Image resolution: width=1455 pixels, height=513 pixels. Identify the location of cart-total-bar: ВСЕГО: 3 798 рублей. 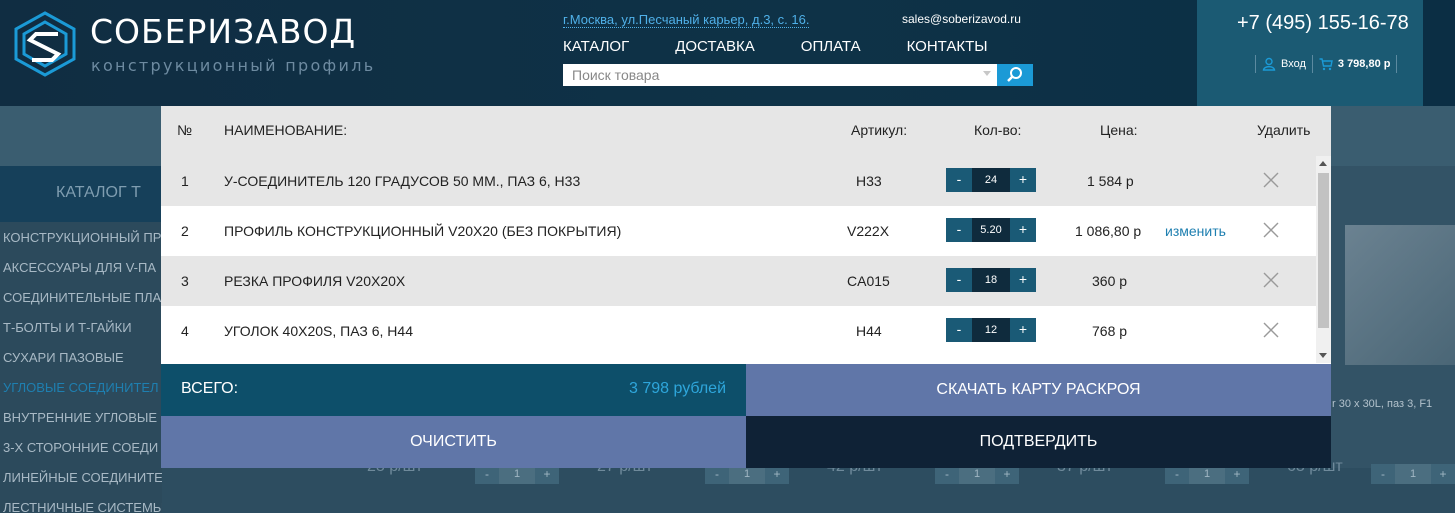
(453, 390).